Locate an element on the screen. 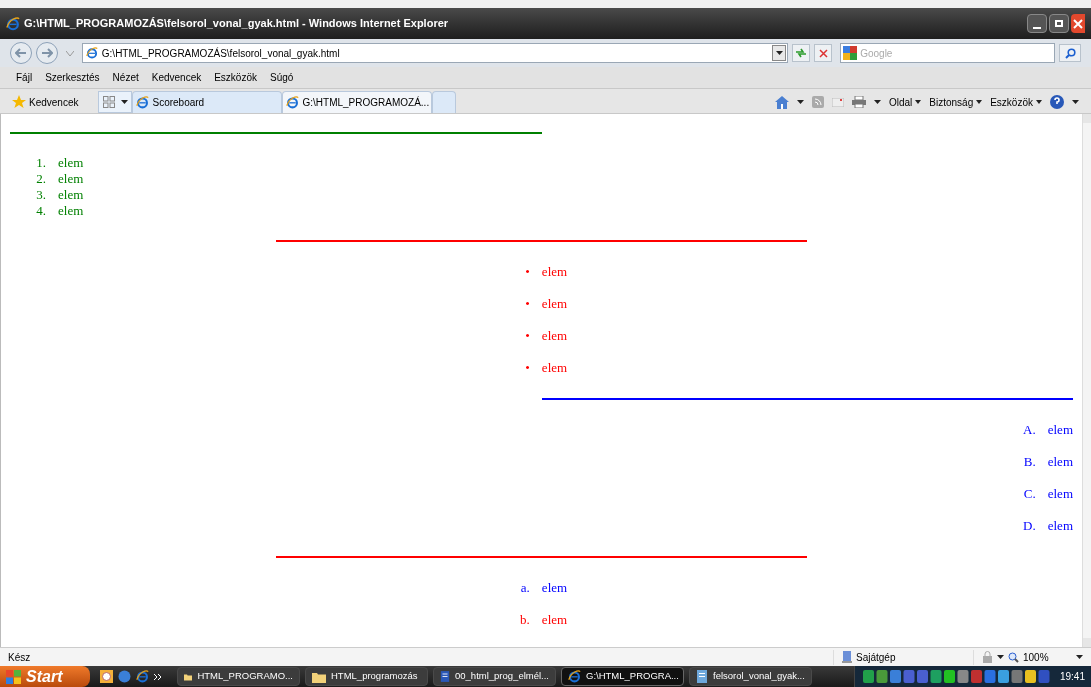 This screenshot has width=1091, height=687. vertical-scrollbar is located at coordinates (1086, 380).